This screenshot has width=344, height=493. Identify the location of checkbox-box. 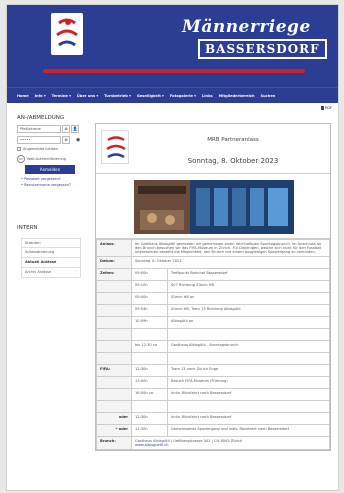
(19, 149).